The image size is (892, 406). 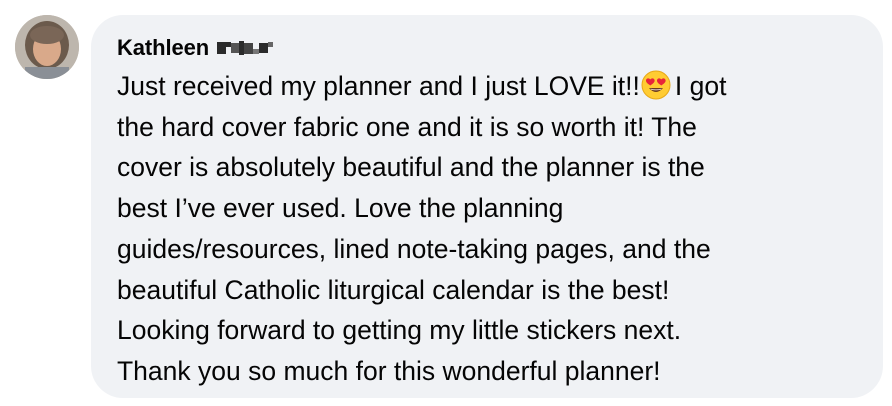 I want to click on author-row: Kathleen, so click(x=488, y=48).